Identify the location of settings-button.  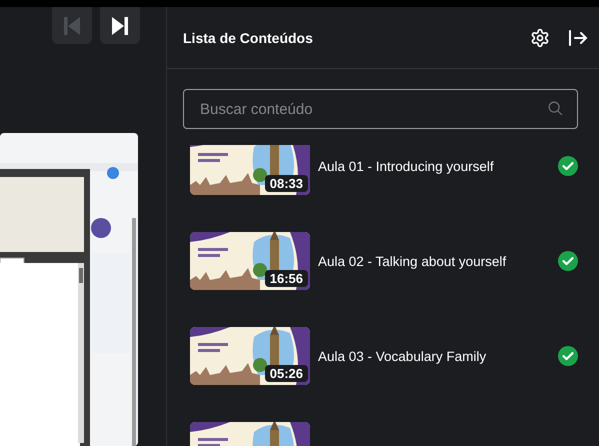
(540, 38).